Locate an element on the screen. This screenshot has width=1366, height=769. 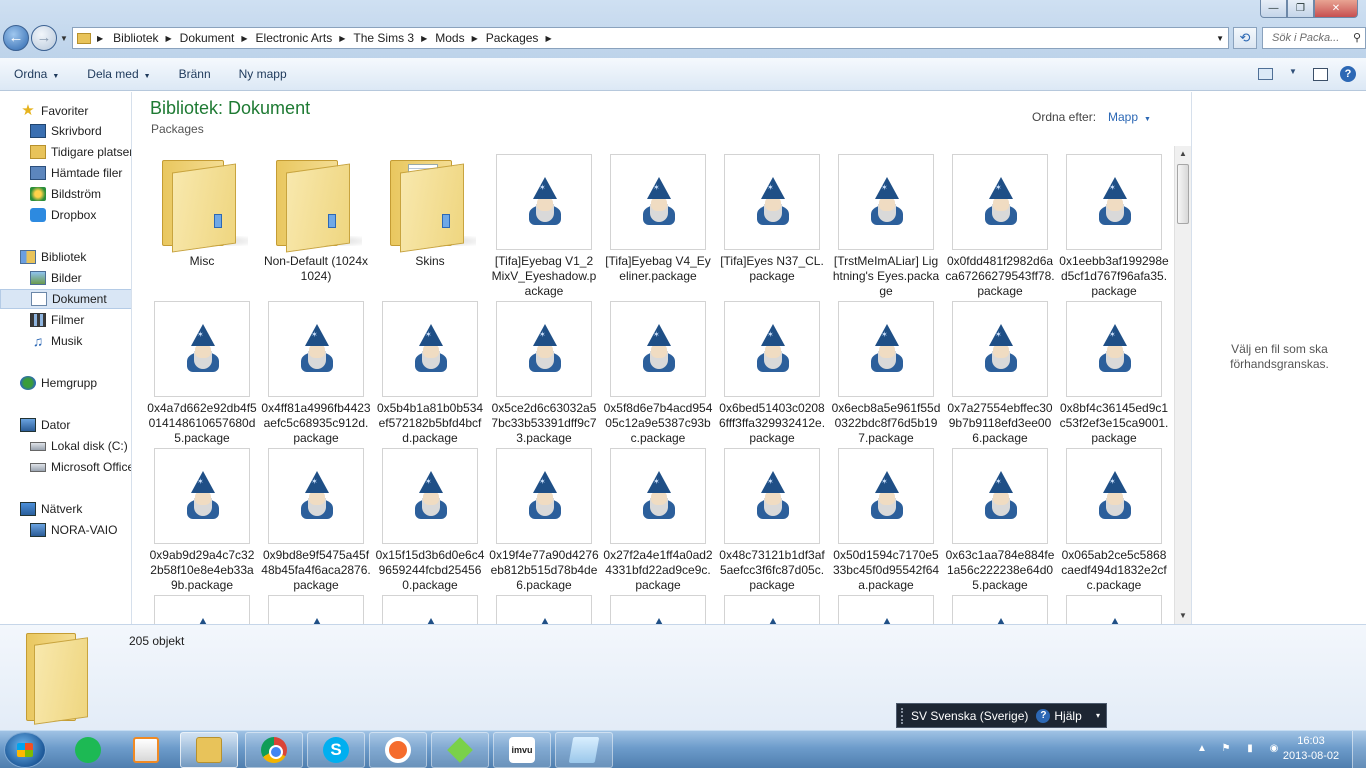
back-button: ← is located at coordinates (16, 38).